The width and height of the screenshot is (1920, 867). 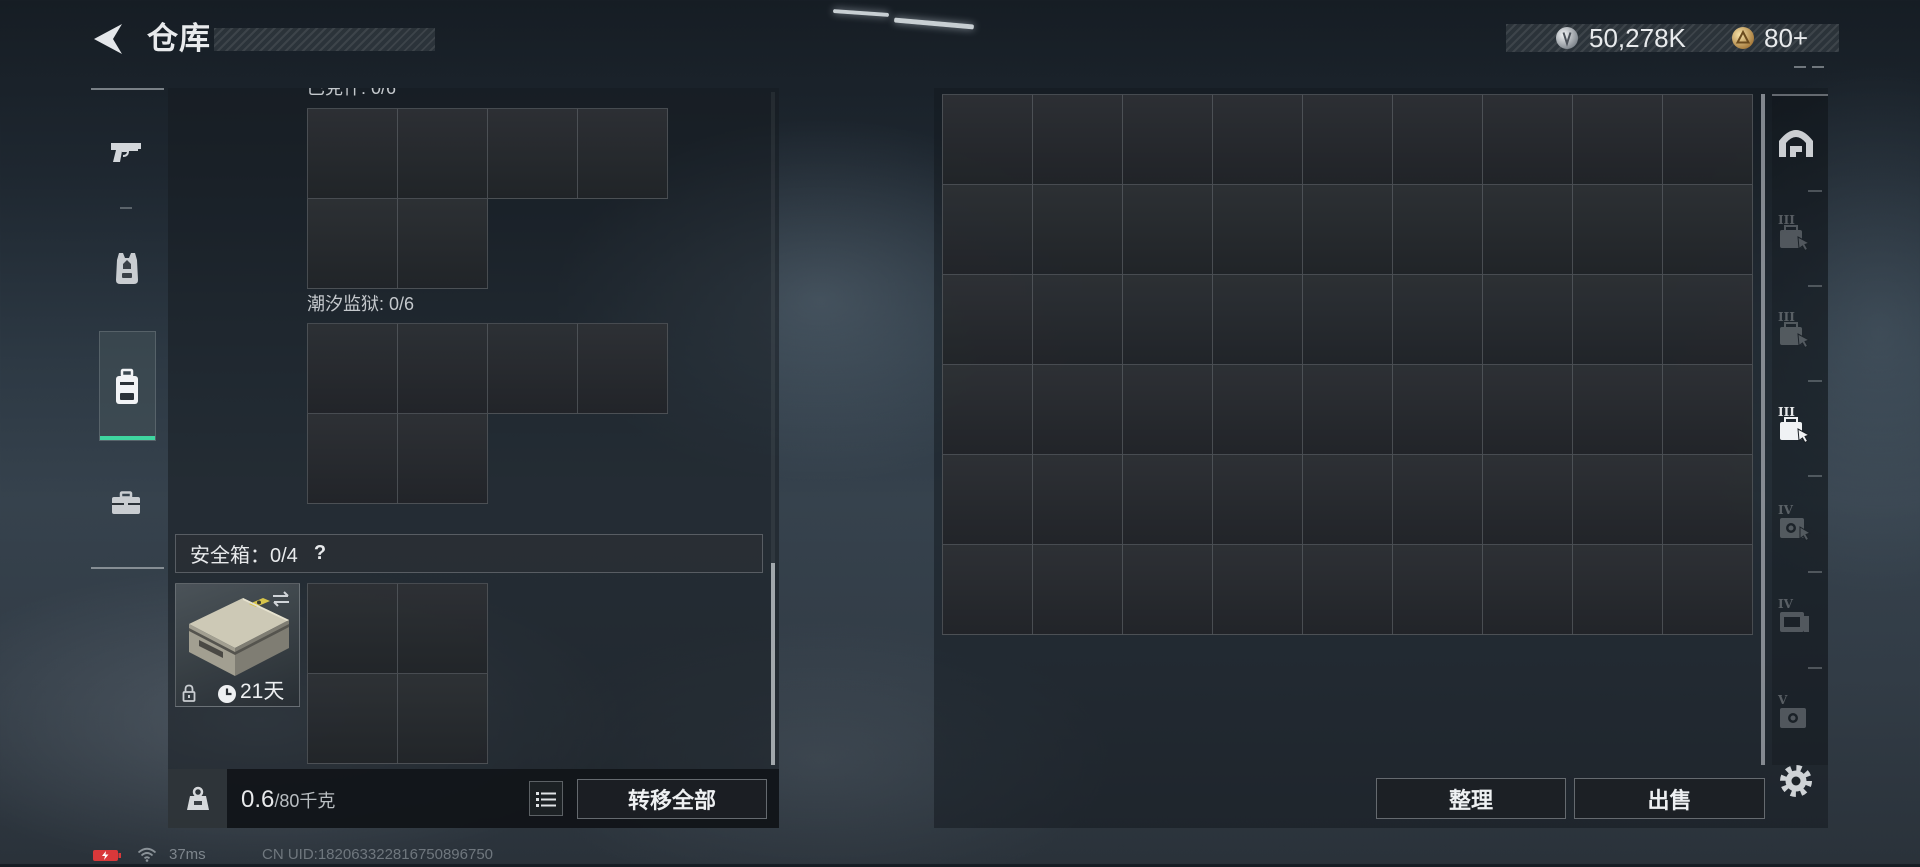 I want to click on back-button, so click(x=108, y=39).